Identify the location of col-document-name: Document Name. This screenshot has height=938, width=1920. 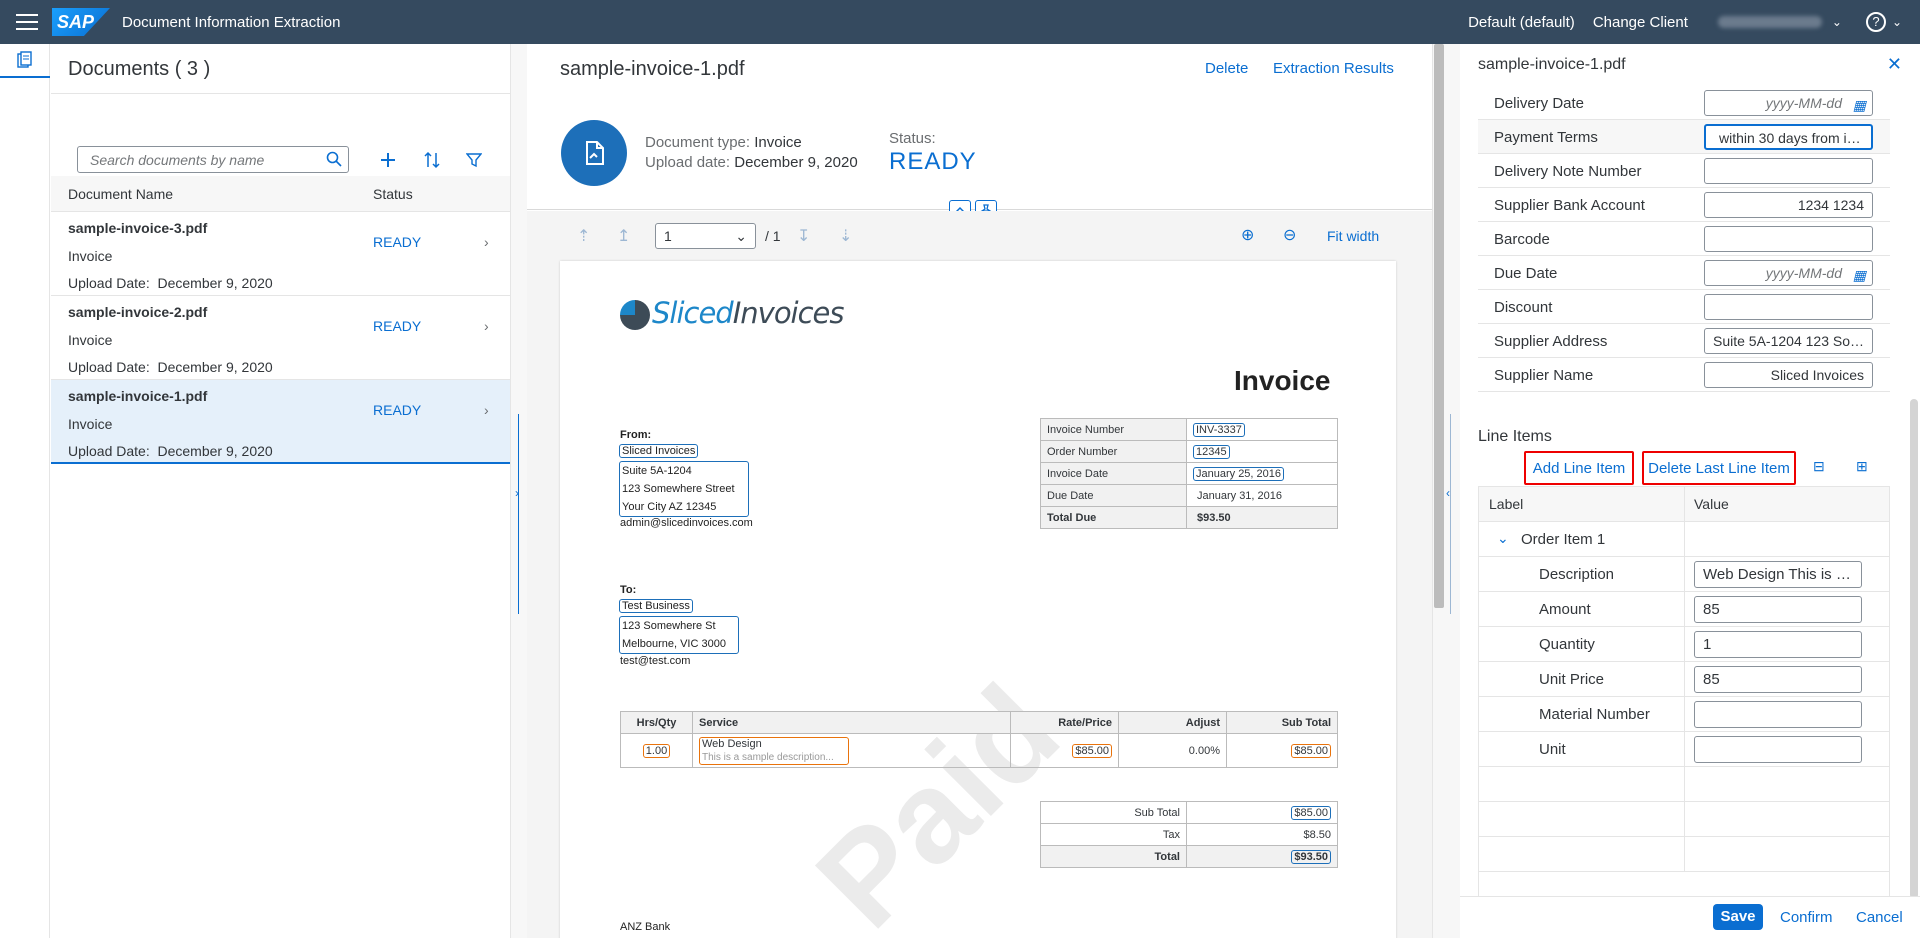
(120, 194).